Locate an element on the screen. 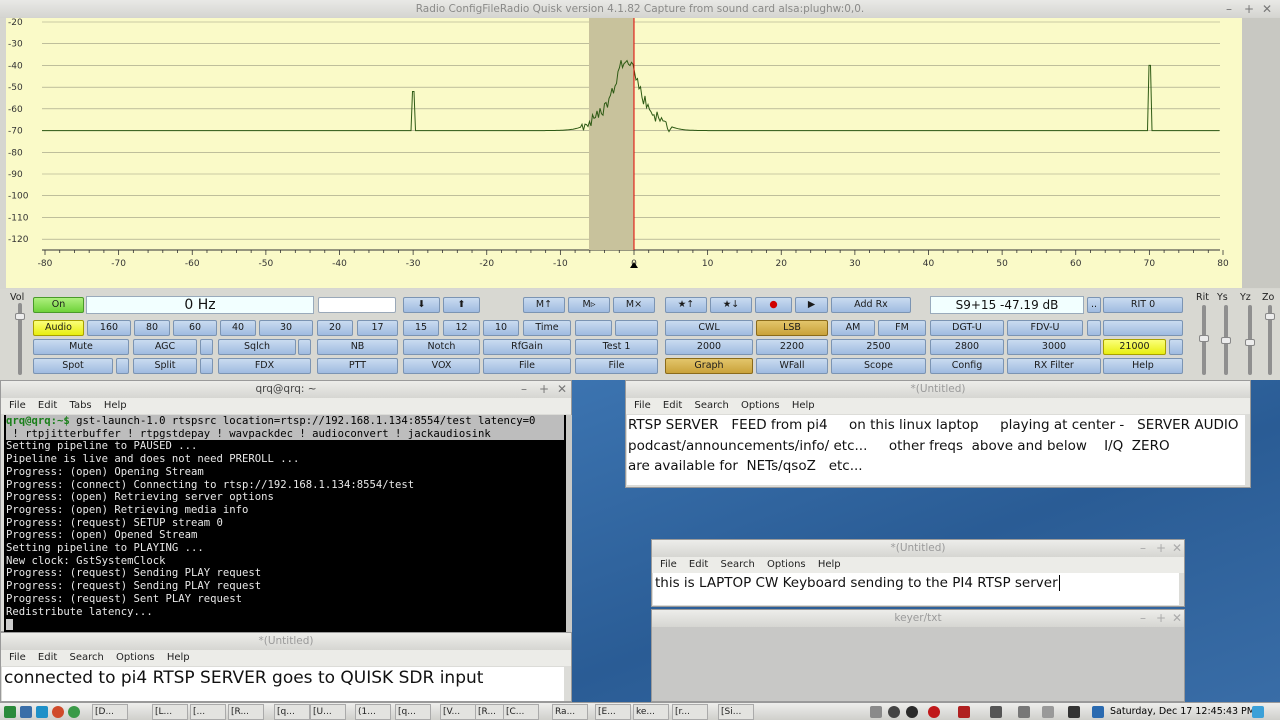 The height and width of the screenshot is (720, 1280). time-button: Time is located at coordinates (547, 328).